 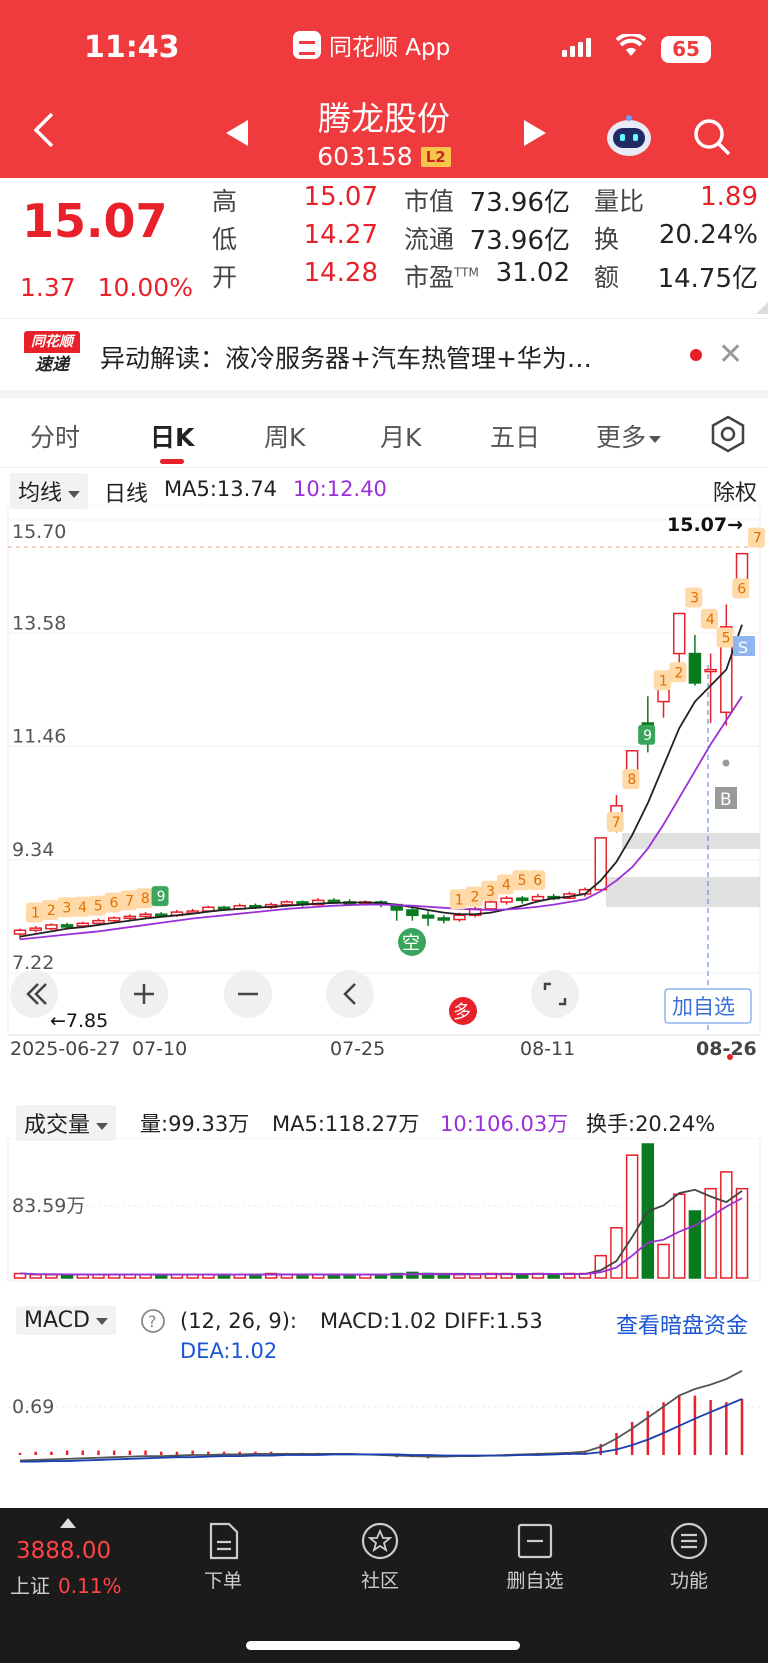 I want to click on volume-chart: 83.59万, so click(x=384, y=1210).